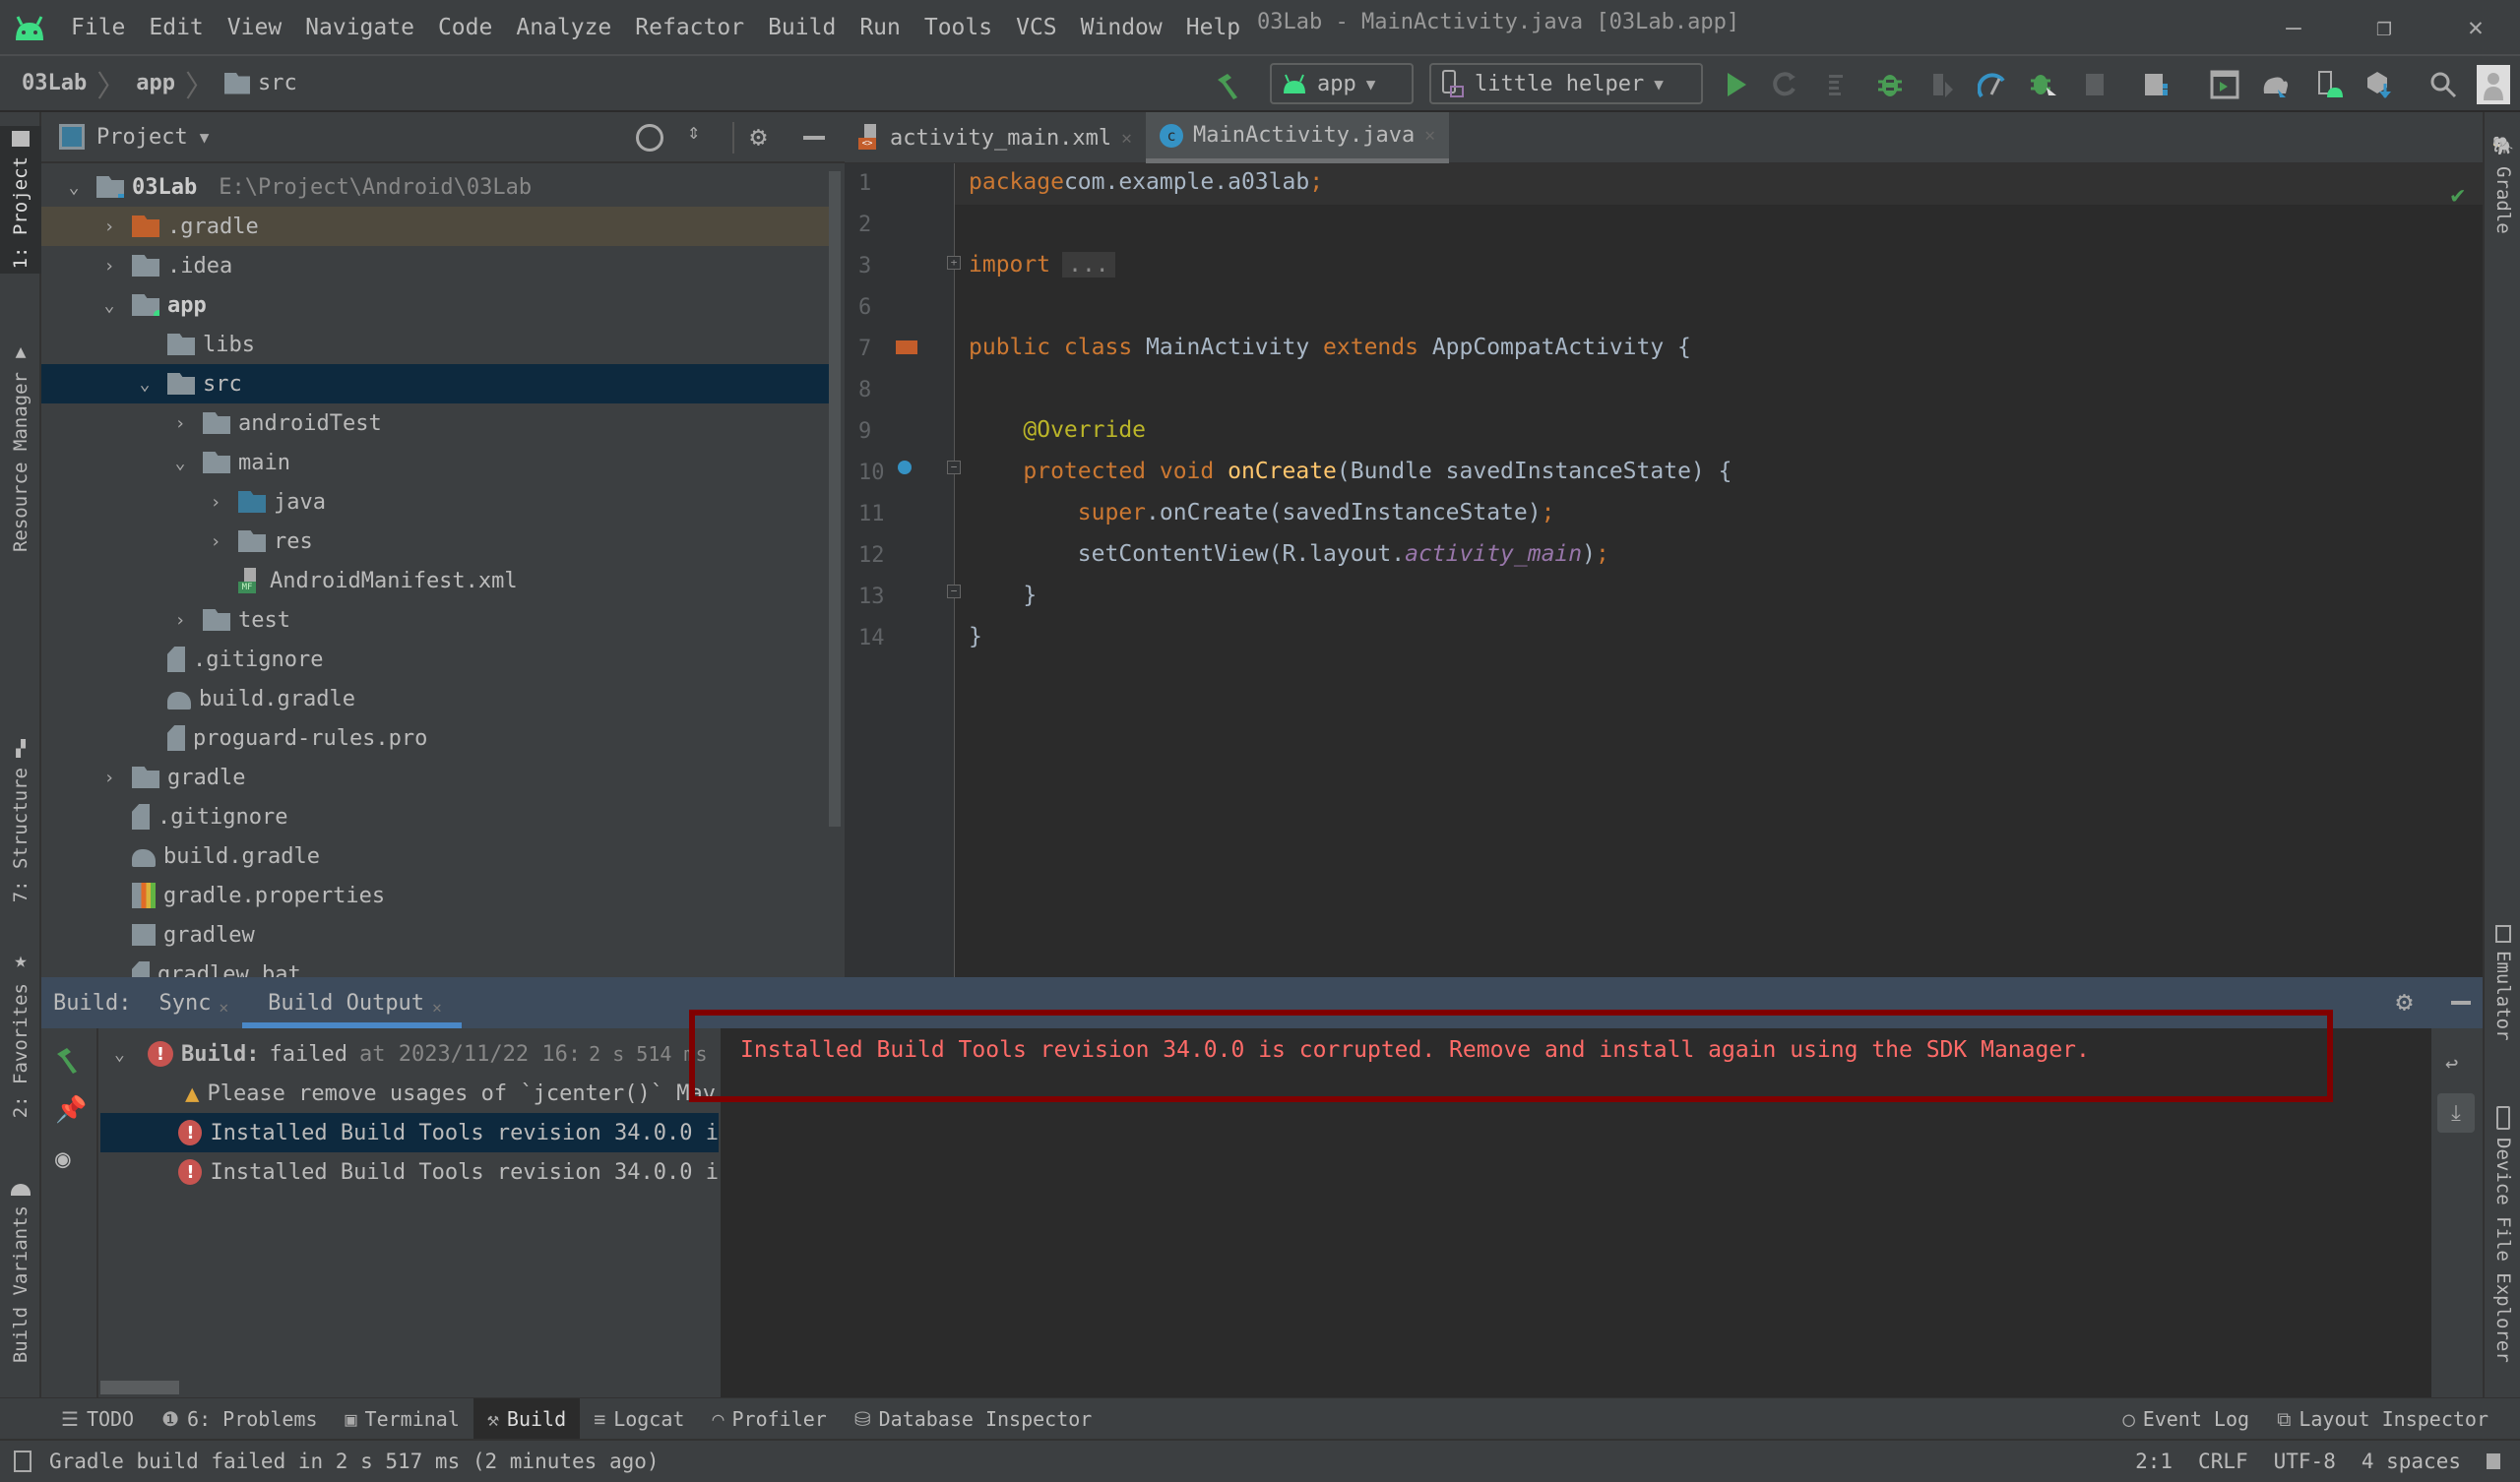 The height and width of the screenshot is (1482, 2520). Describe the element at coordinates (239, 1419) in the screenshot. I see `bottom-tab-6-problems: ❶ 6: Problems` at that location.